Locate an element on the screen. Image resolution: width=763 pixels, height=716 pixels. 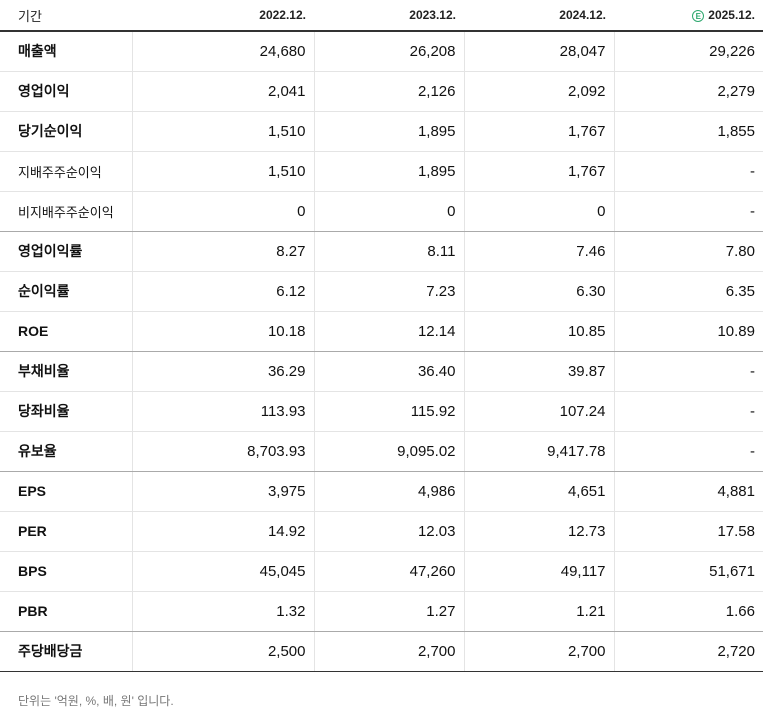
row-label: PBR is located at coordinates (66, 611).